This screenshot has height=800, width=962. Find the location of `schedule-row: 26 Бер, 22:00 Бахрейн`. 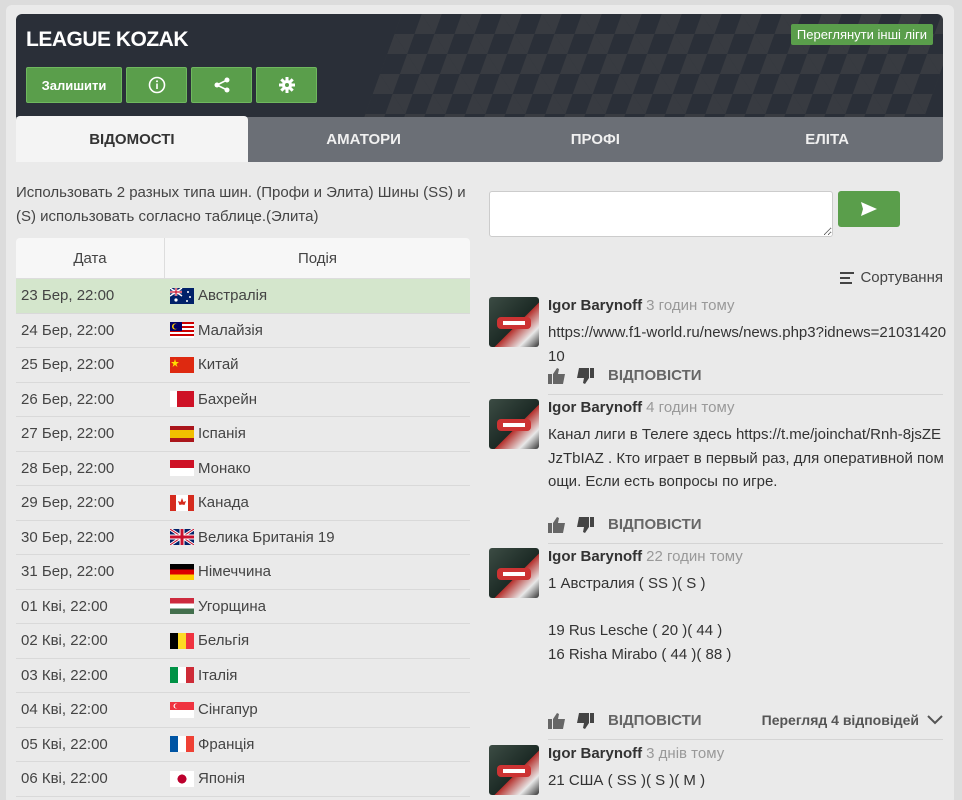

schedule-row: 26 Бер, 22:00 Бахрейн is located at coordinates (243, 400).